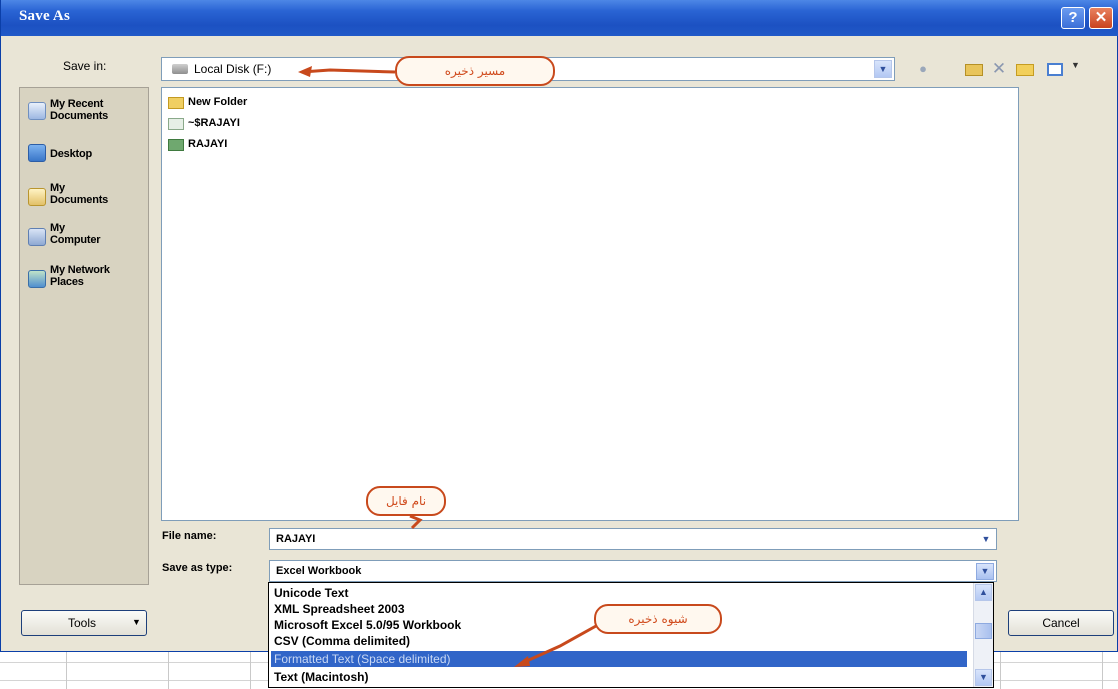  Describe the element at coordinates (37, 279) in the screenshot. I see `network-places-icon` at that location.